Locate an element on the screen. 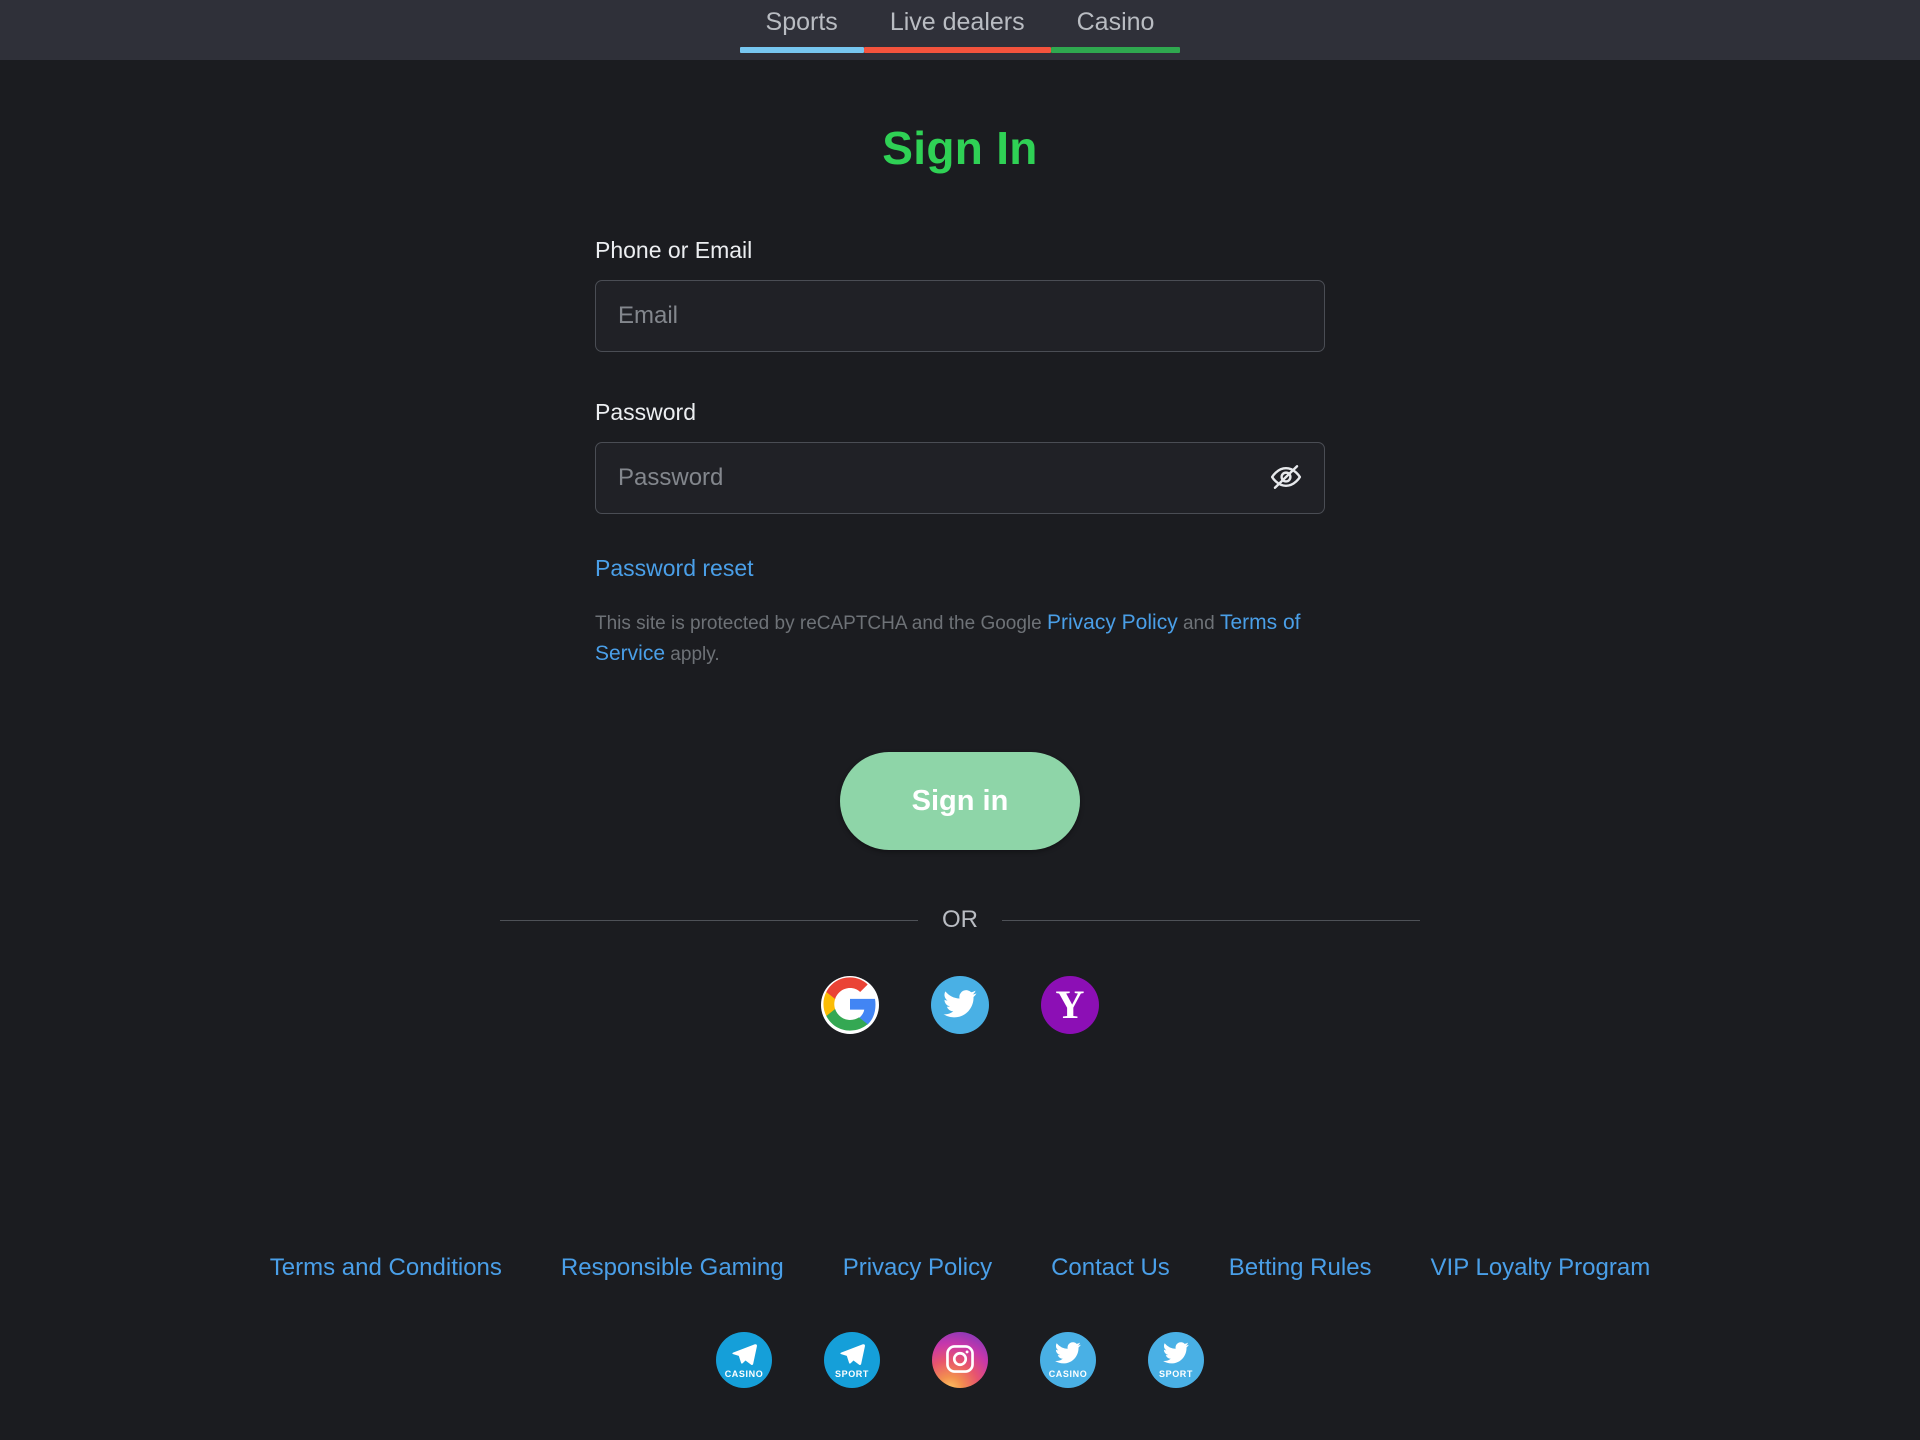 Image resolution: width=1920 pixels, height=1440 pixels. eye-off-icon is located at coordinates (1286, 478).